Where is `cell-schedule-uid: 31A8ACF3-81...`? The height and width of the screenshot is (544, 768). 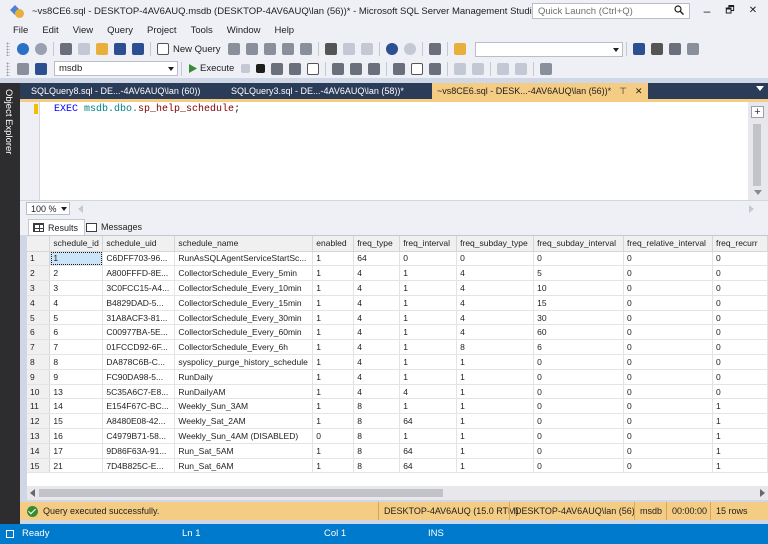
cell-schedule-uid: 31A8ACF3-81... is located at coordinates (139, 318).